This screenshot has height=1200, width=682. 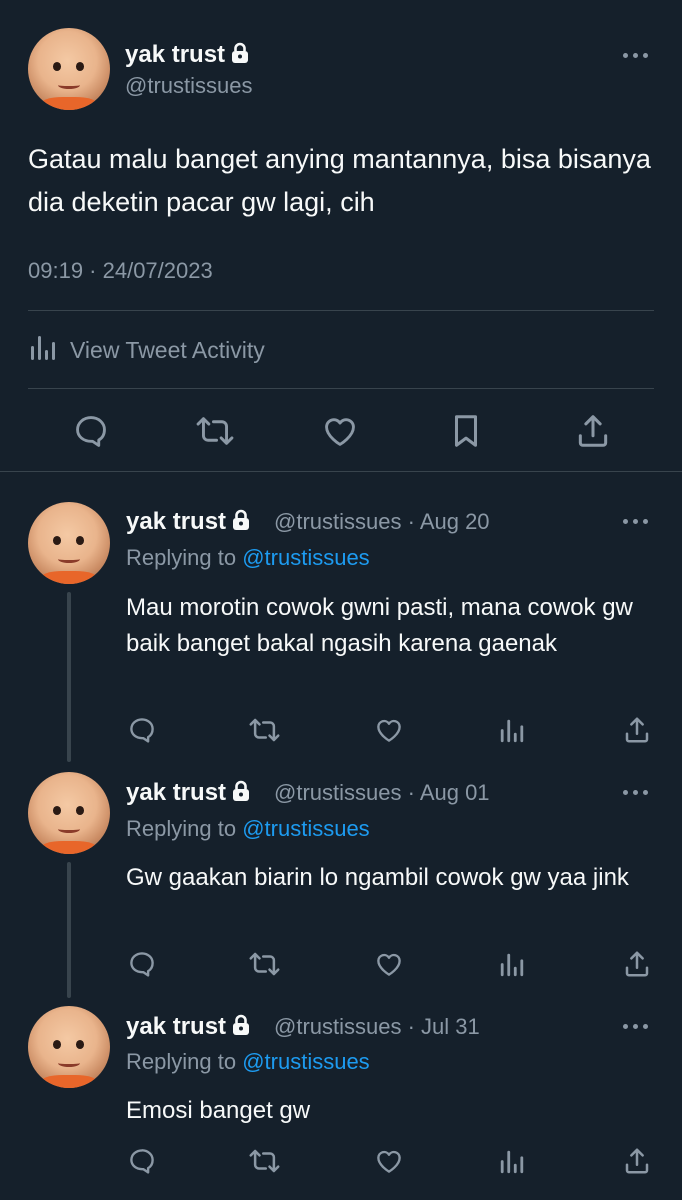 I want to click on reply-text: Emosi banget gw, so click(x=218, y=1110).